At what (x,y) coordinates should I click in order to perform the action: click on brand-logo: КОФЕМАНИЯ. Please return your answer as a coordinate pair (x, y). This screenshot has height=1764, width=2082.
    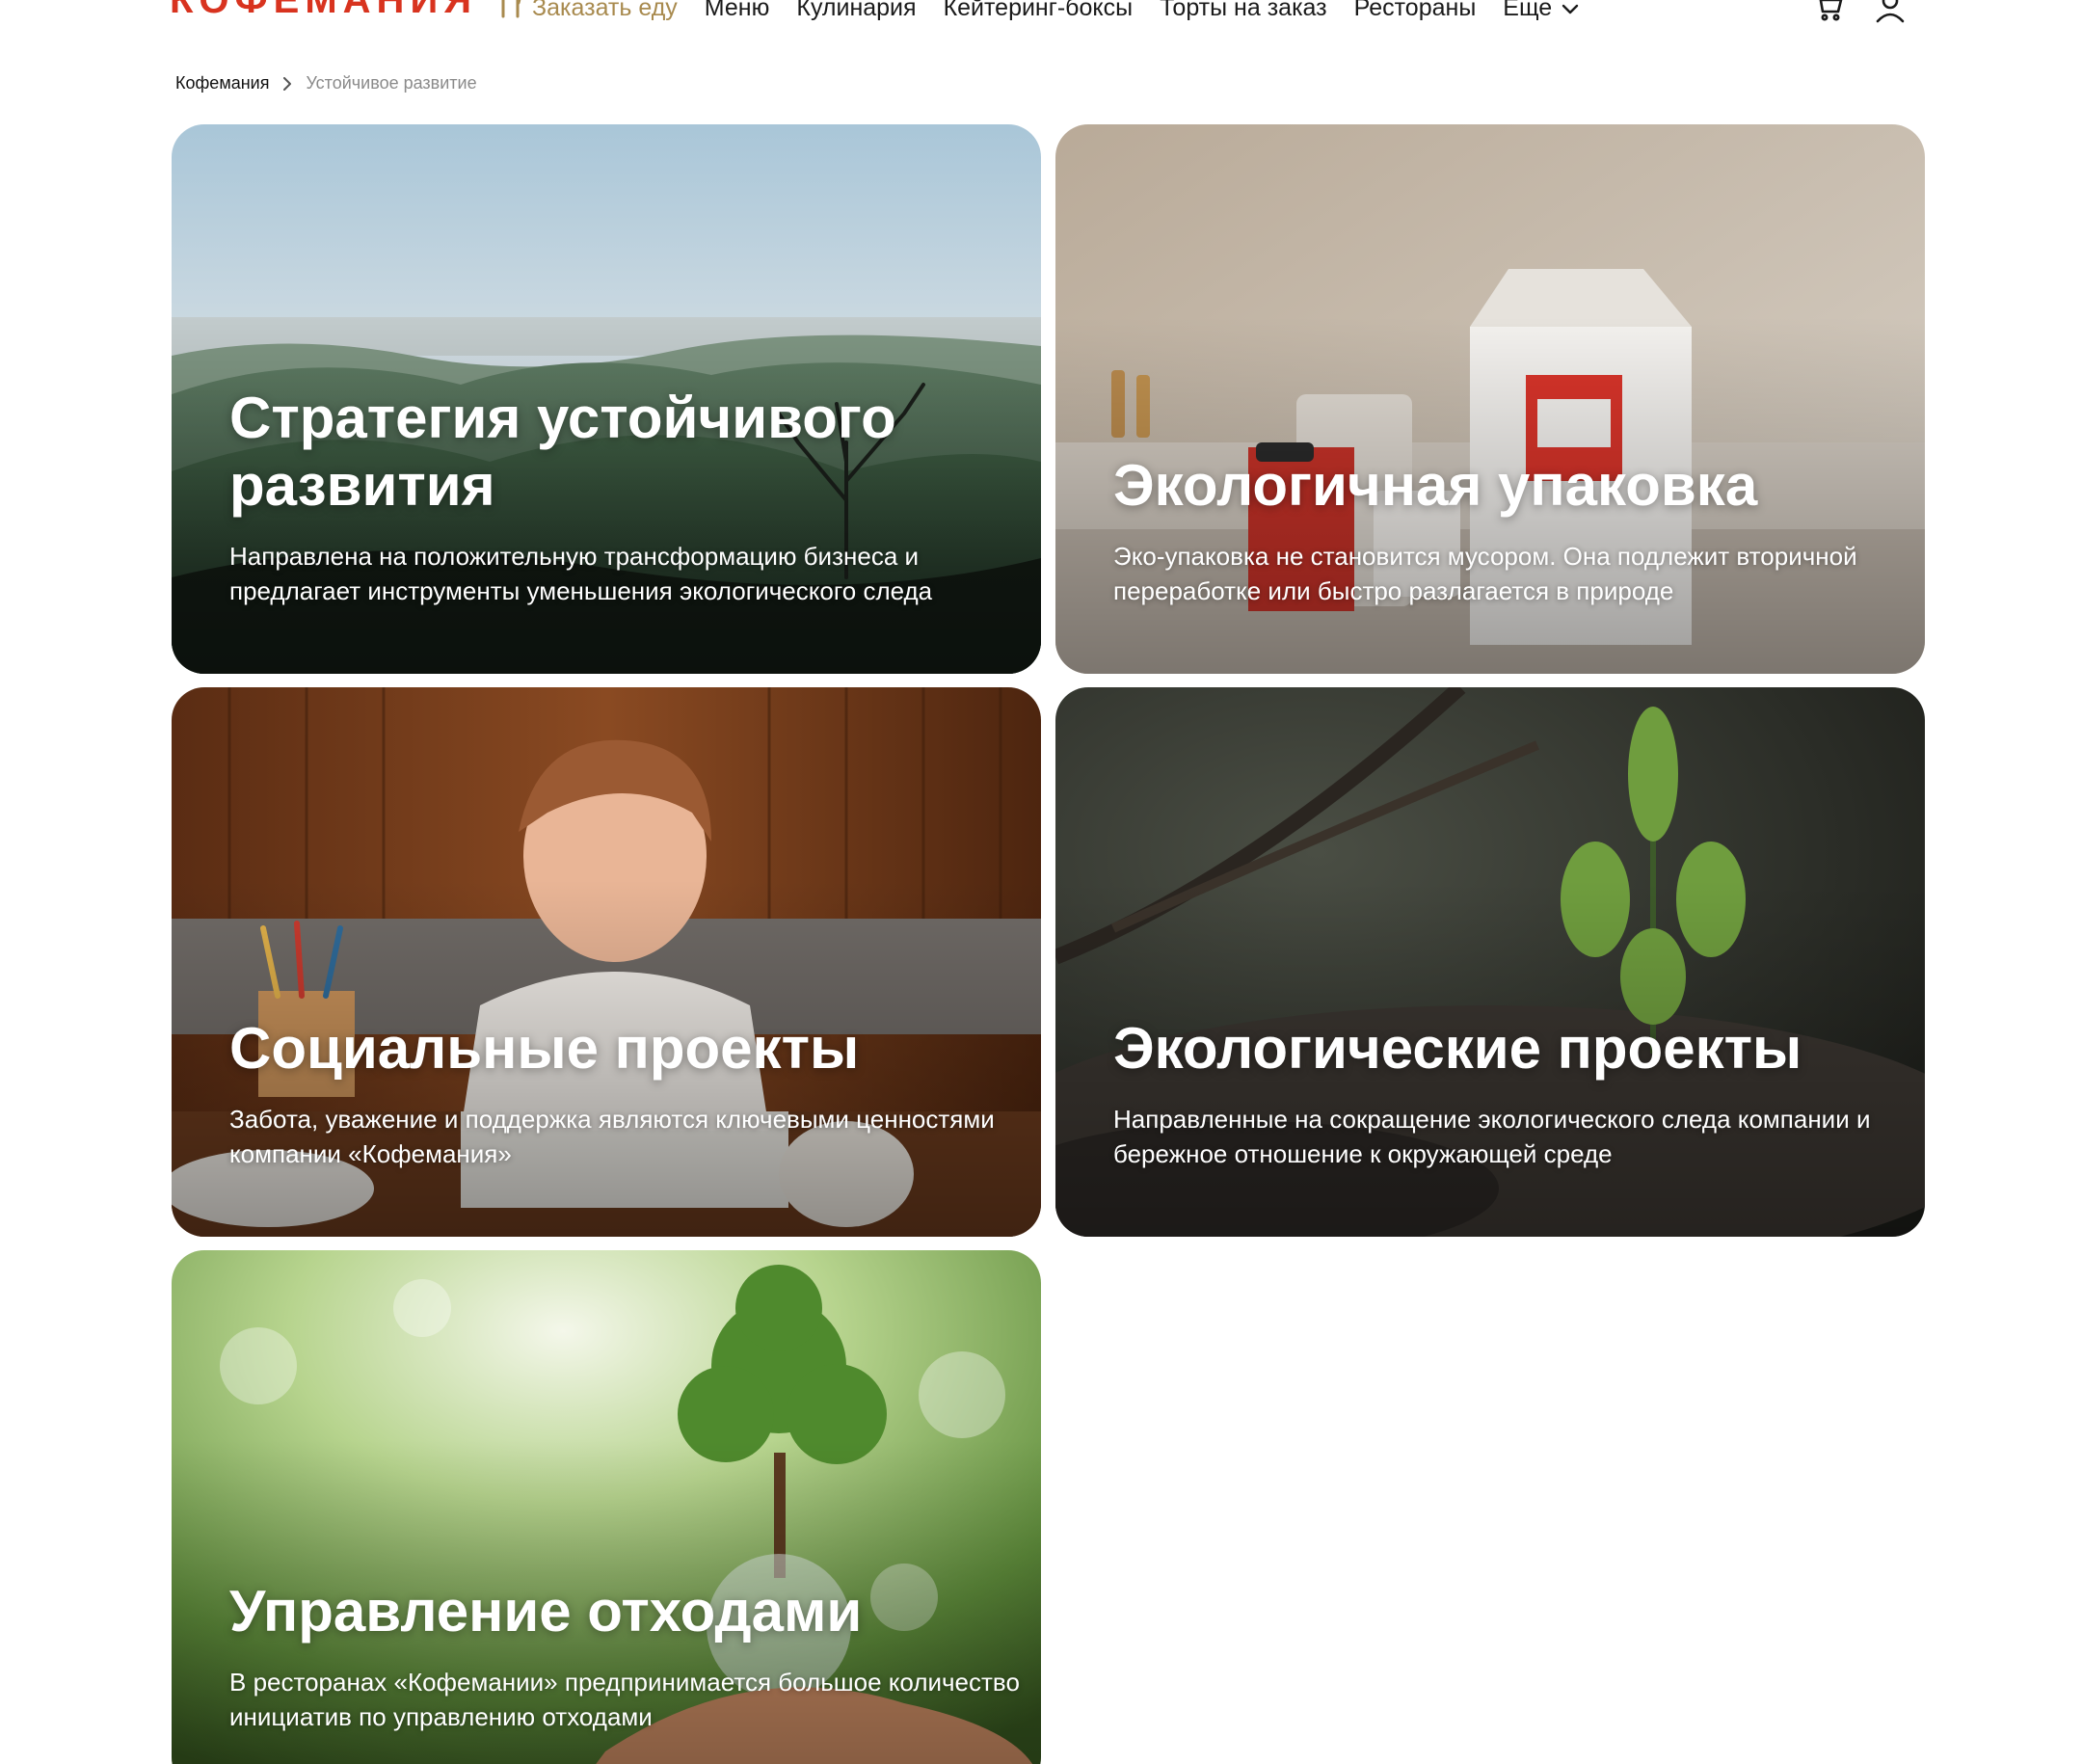
    Looking at the image, I should click on (323, 11).